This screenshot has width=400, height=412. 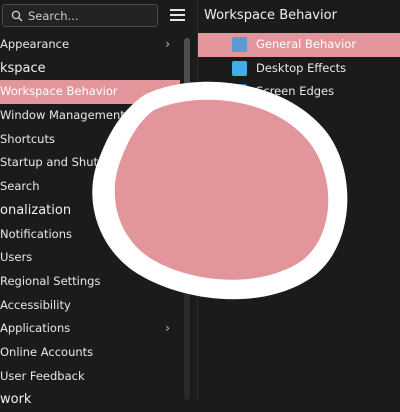 I want to click on sidebar-item-label: Applications, so click(x=35, y=328).